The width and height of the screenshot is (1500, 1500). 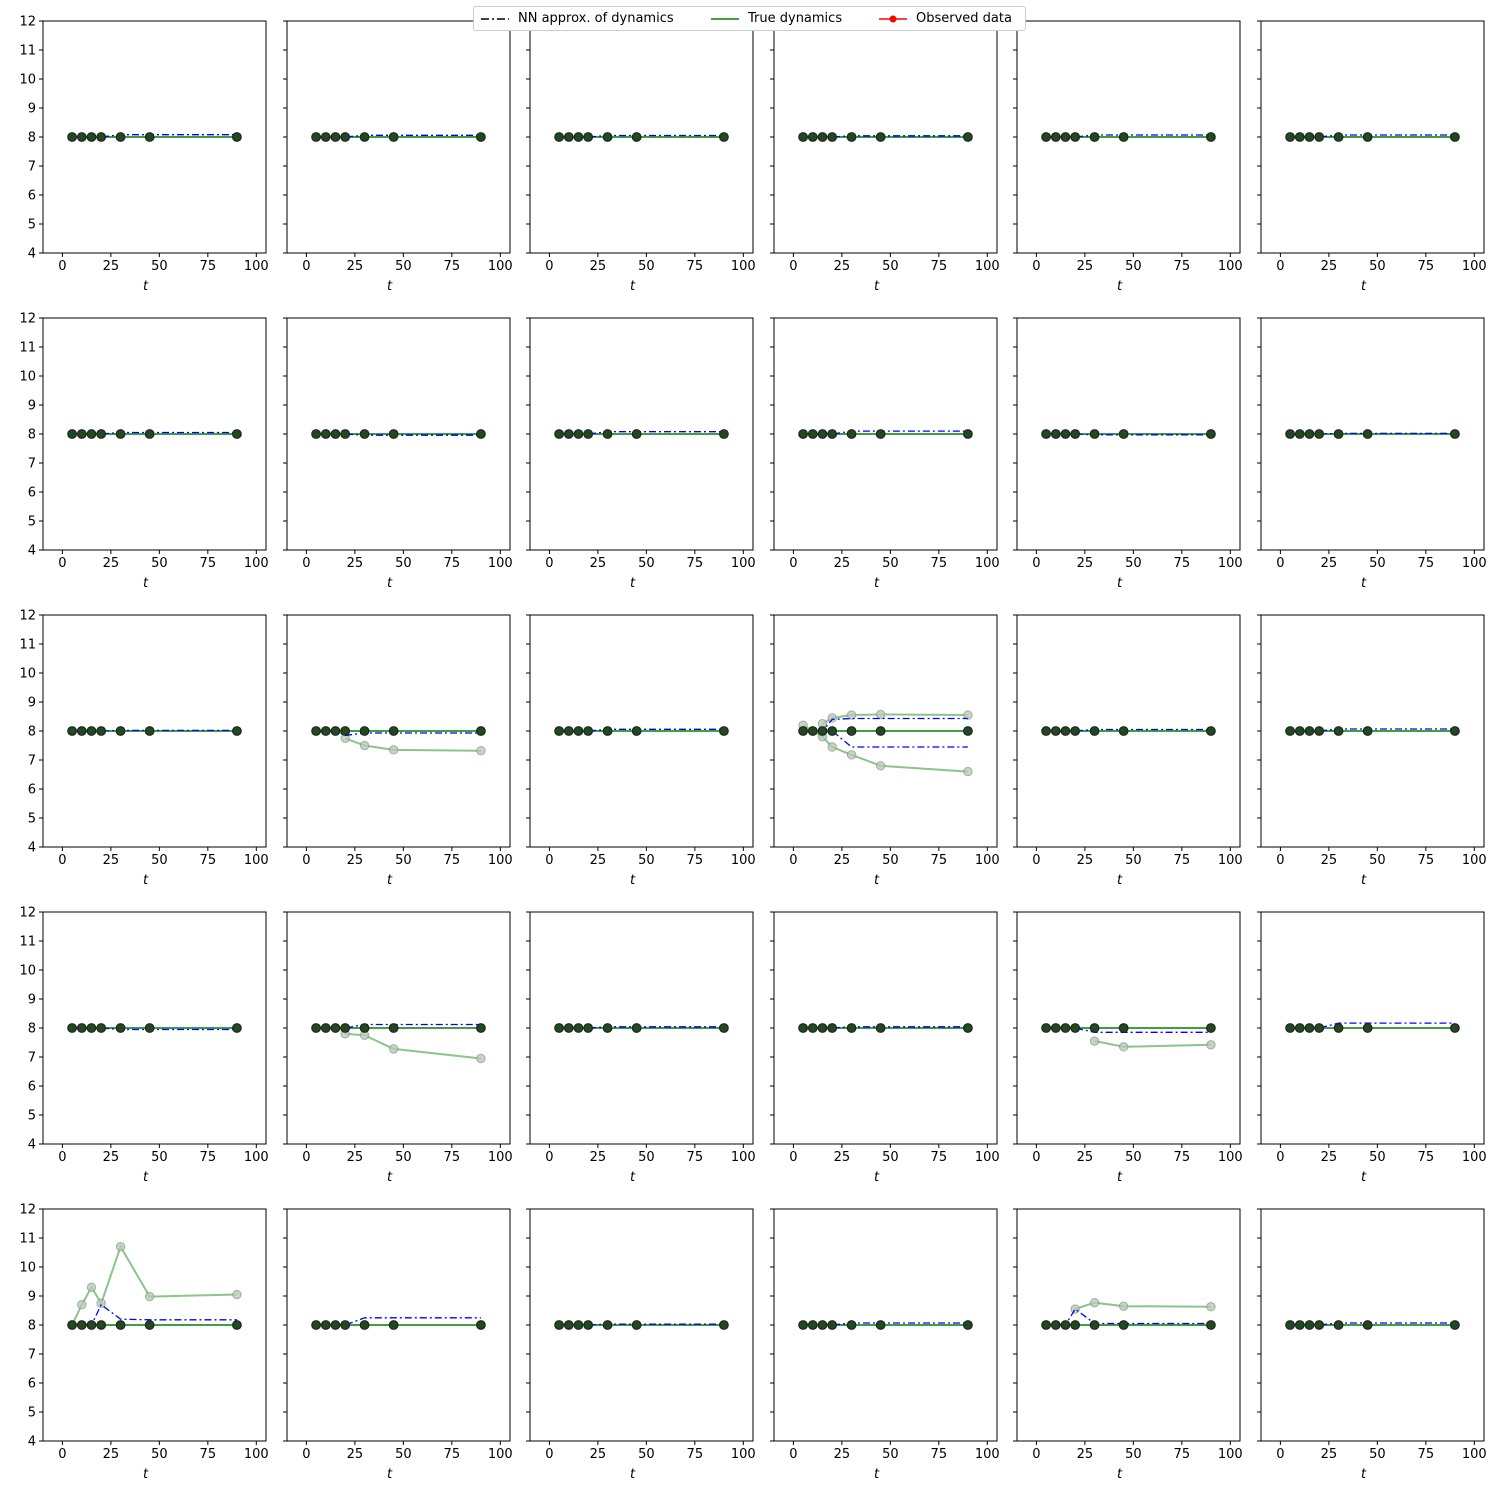 I want to click on y-tick-label: 12, so click(x=27, y=319).